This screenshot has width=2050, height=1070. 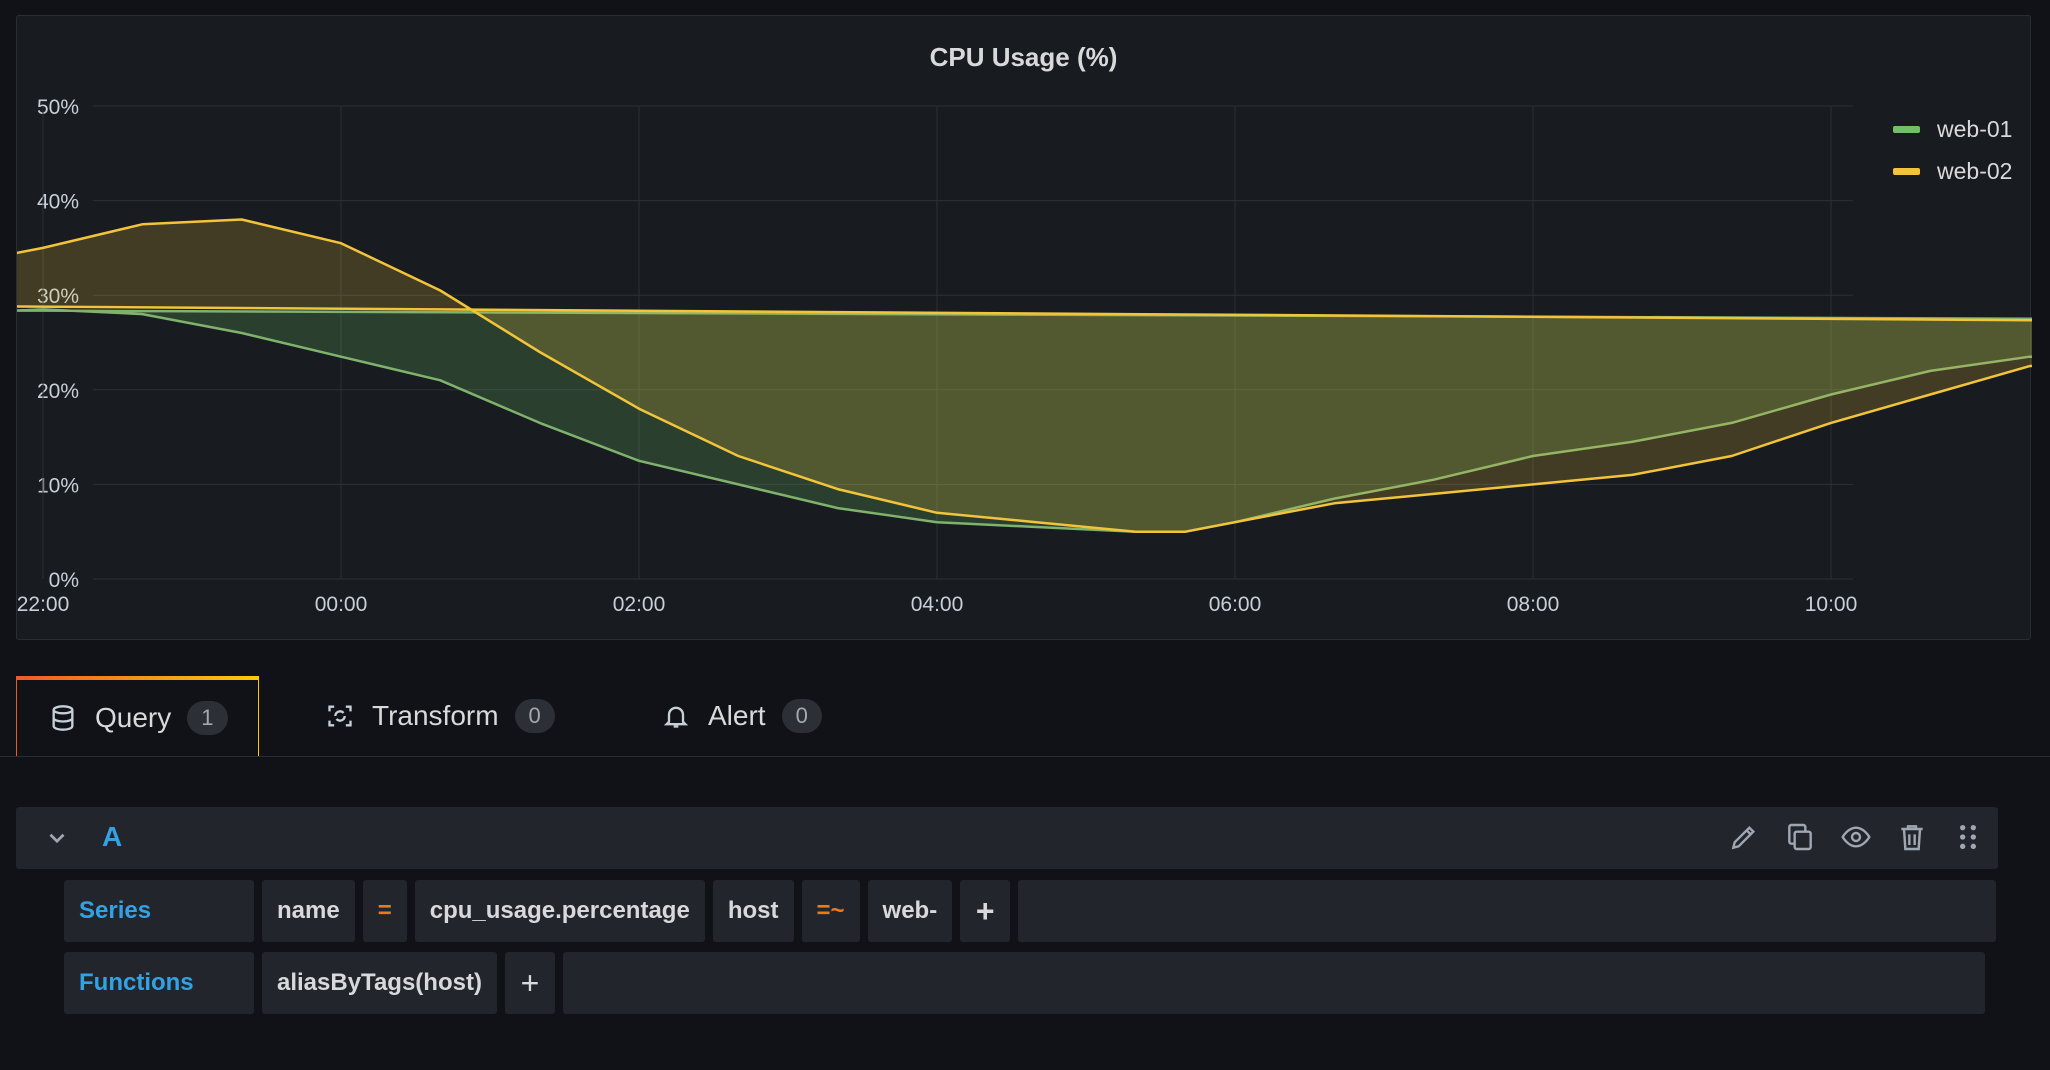 I want to click on legend: web-01 web-02, so click(x=1952, y=150).